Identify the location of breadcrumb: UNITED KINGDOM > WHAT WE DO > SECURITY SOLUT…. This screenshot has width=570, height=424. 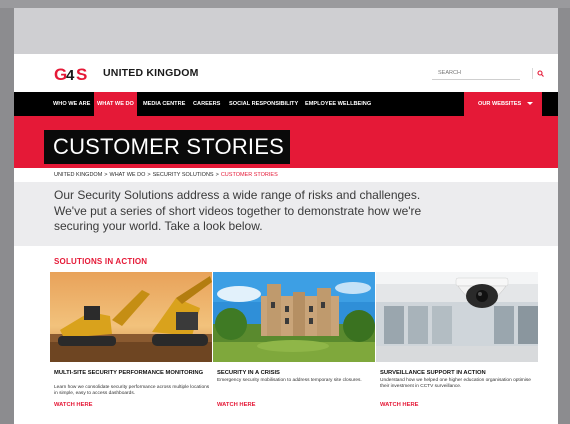
(166, 175).